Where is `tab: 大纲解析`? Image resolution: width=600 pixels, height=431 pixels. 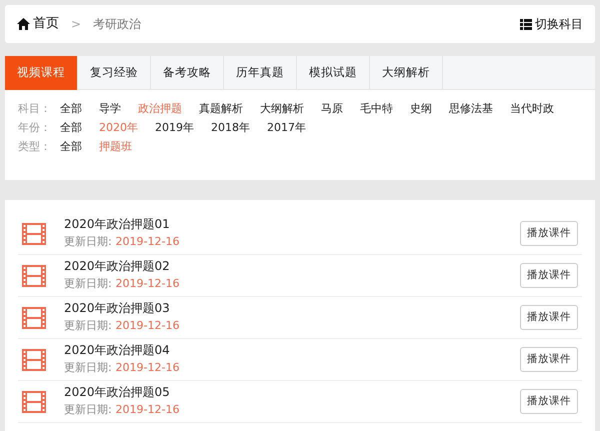
tab: 大纲解析 is located at coordinates (406, 73).